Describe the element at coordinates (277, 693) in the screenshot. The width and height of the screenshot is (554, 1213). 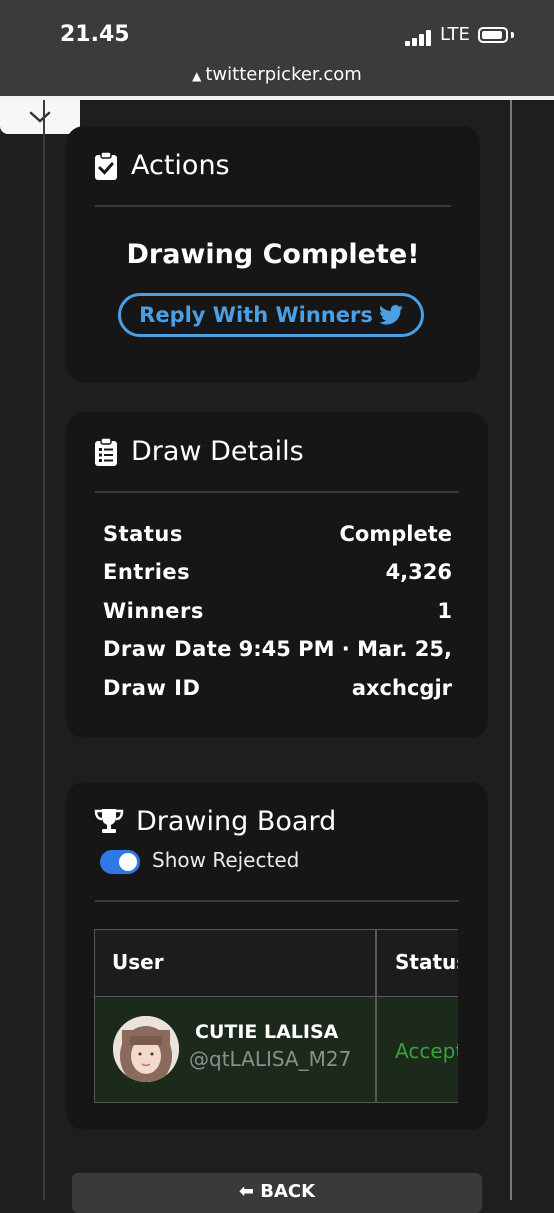
I see `detail-row-draw-id: Draw ID axchcgjr` at that location.